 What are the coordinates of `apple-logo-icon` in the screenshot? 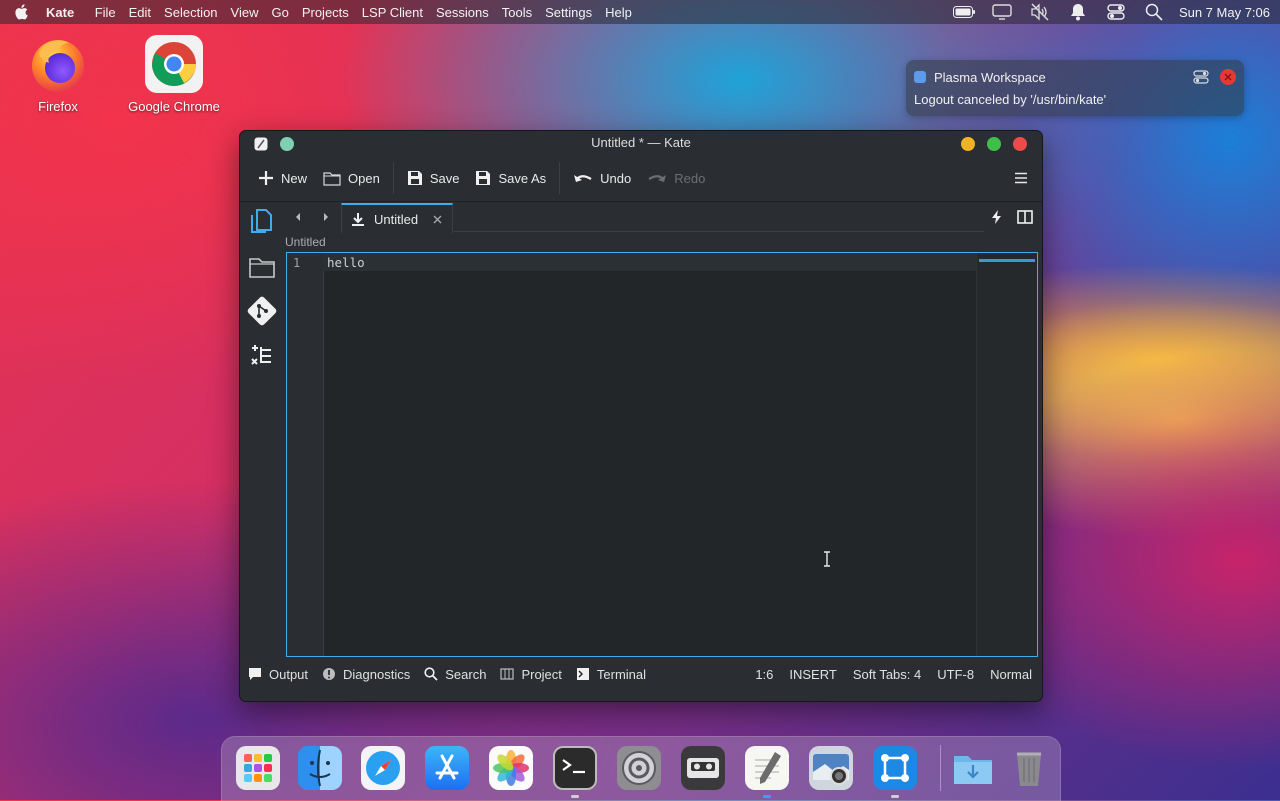 It's located at (22, 12).